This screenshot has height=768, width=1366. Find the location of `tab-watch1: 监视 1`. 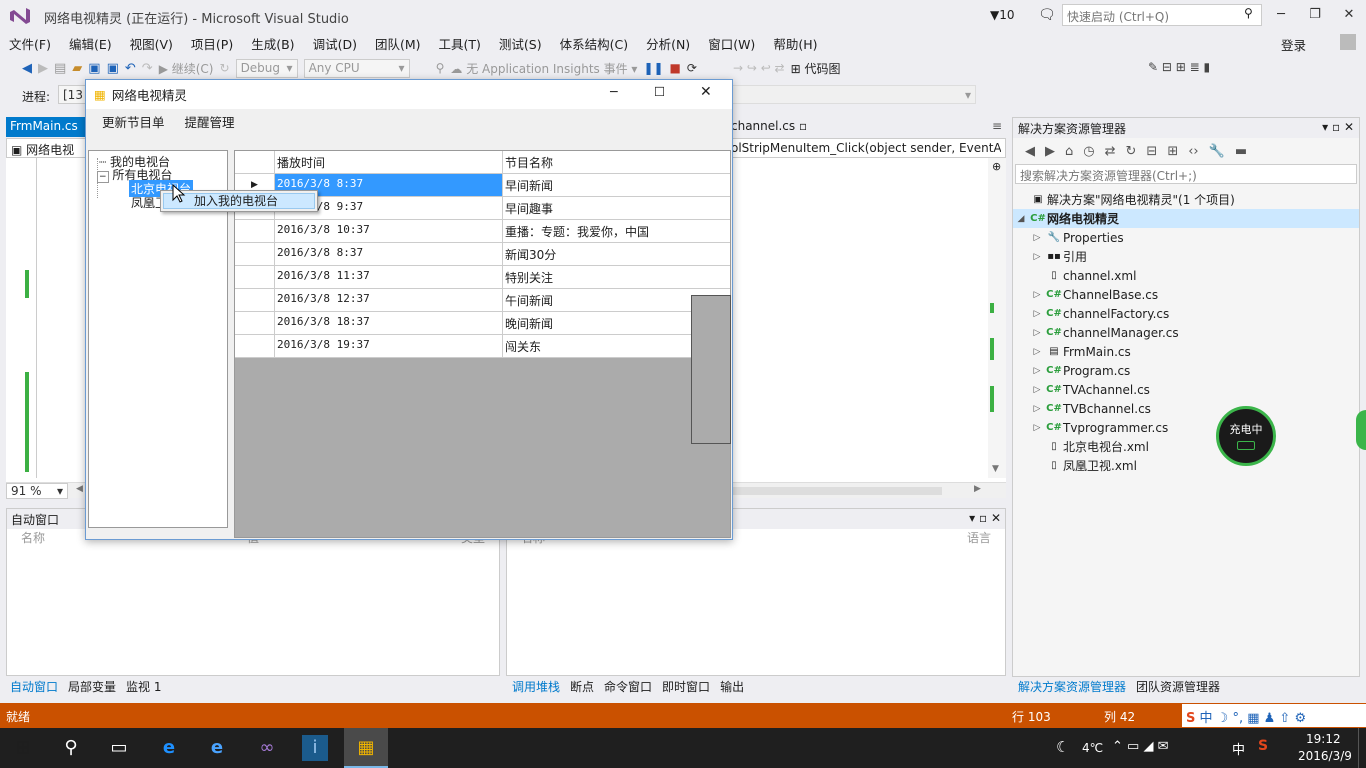

tab-watch1: 监视 1 is located at coordinates (143, 687).